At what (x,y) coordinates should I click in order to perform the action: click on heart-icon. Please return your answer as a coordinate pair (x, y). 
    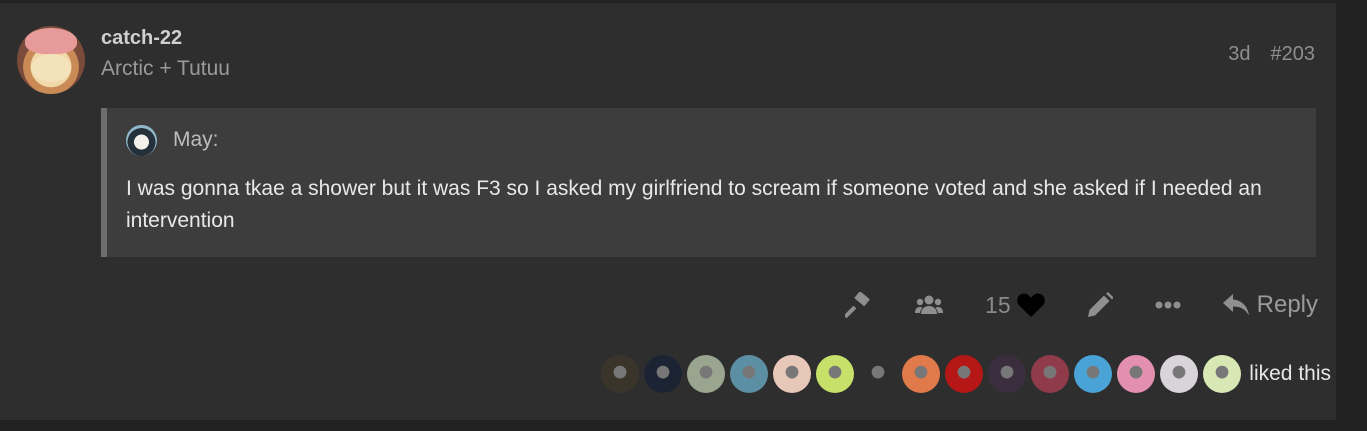
    Looking at the image, I should click on (1030, 305).